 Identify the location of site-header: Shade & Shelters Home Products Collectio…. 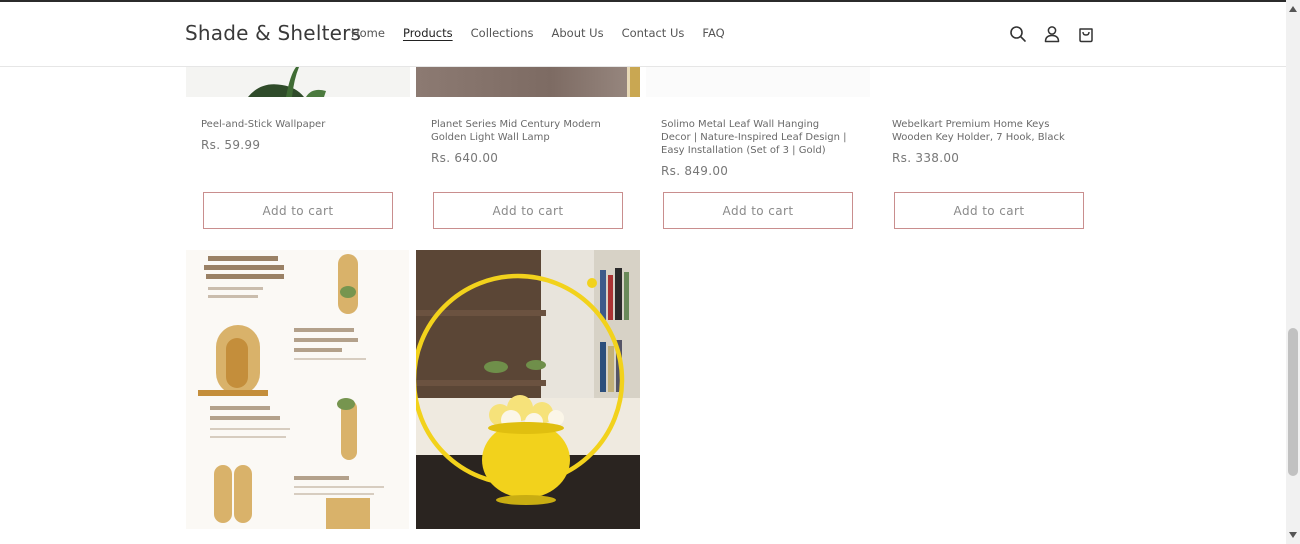
(643, 34).